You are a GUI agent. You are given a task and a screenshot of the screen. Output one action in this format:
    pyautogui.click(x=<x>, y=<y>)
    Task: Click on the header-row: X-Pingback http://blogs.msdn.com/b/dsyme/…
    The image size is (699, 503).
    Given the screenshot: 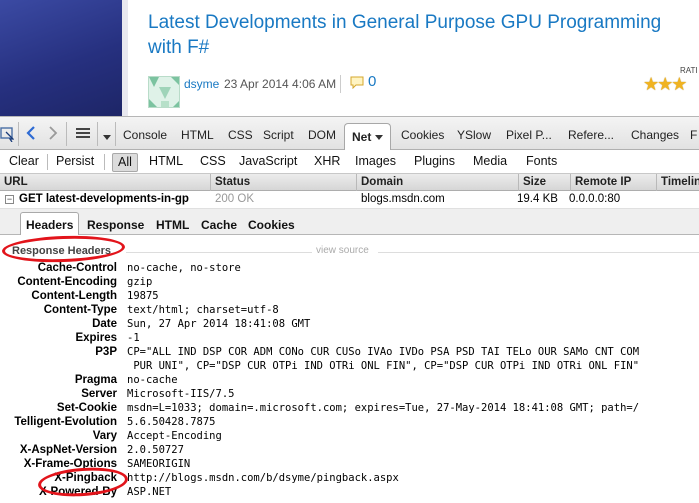 What is the action you would take?
    pyautogui.click(x=349, y=478)
    